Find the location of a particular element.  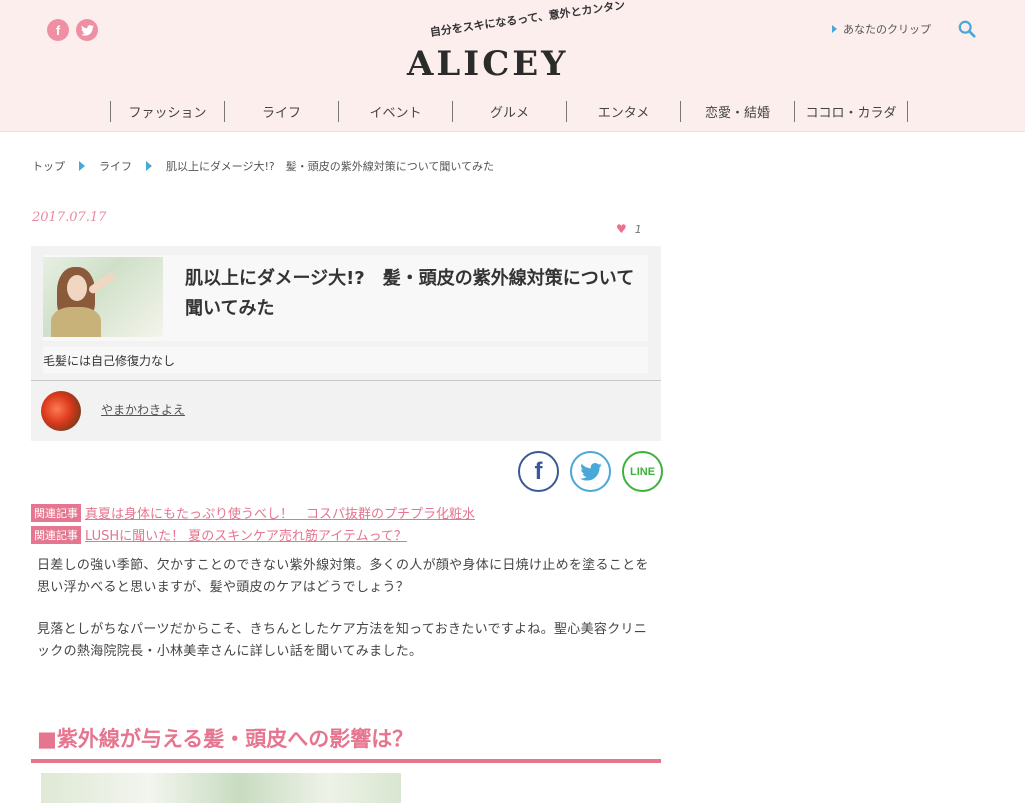

section-image is located at coordinates (221, 788).